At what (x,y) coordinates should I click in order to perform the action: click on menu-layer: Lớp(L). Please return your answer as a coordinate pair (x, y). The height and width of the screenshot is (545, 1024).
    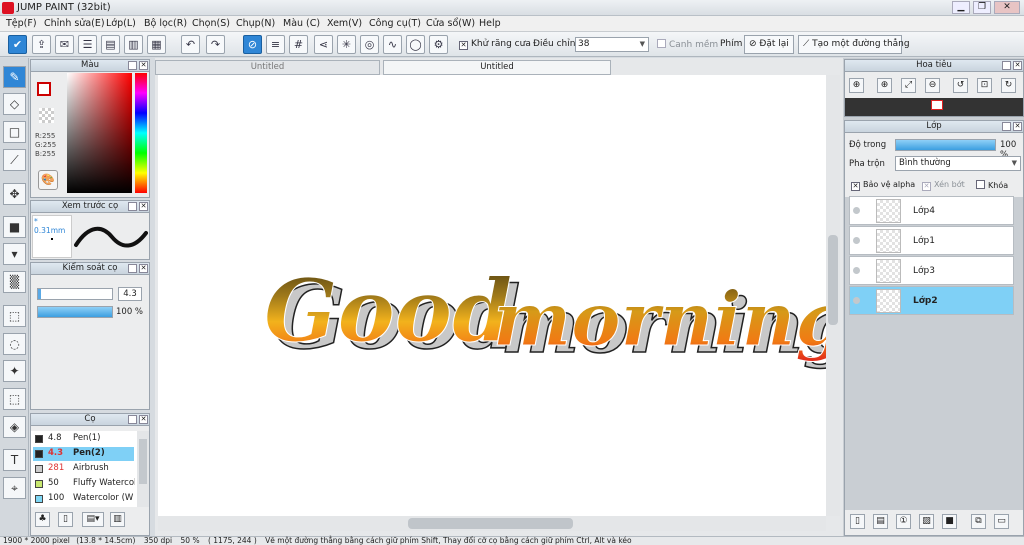
    Looking at the image, I should click on (121, 23).